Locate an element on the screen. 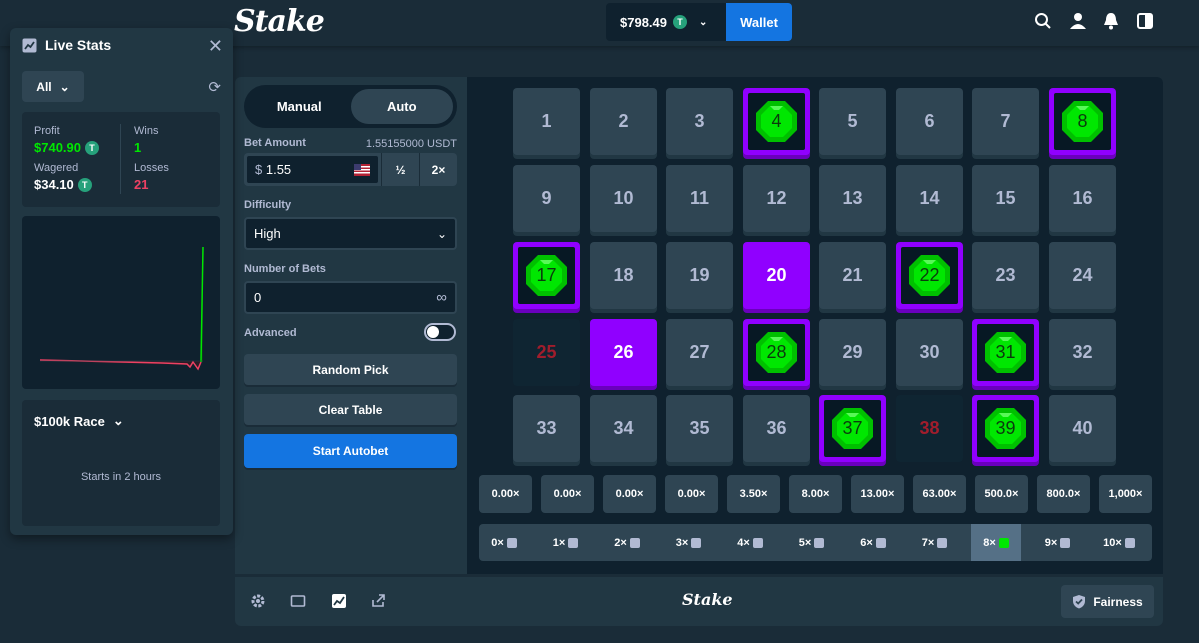  tile-12: 12 is located at coordinates (776, 198).